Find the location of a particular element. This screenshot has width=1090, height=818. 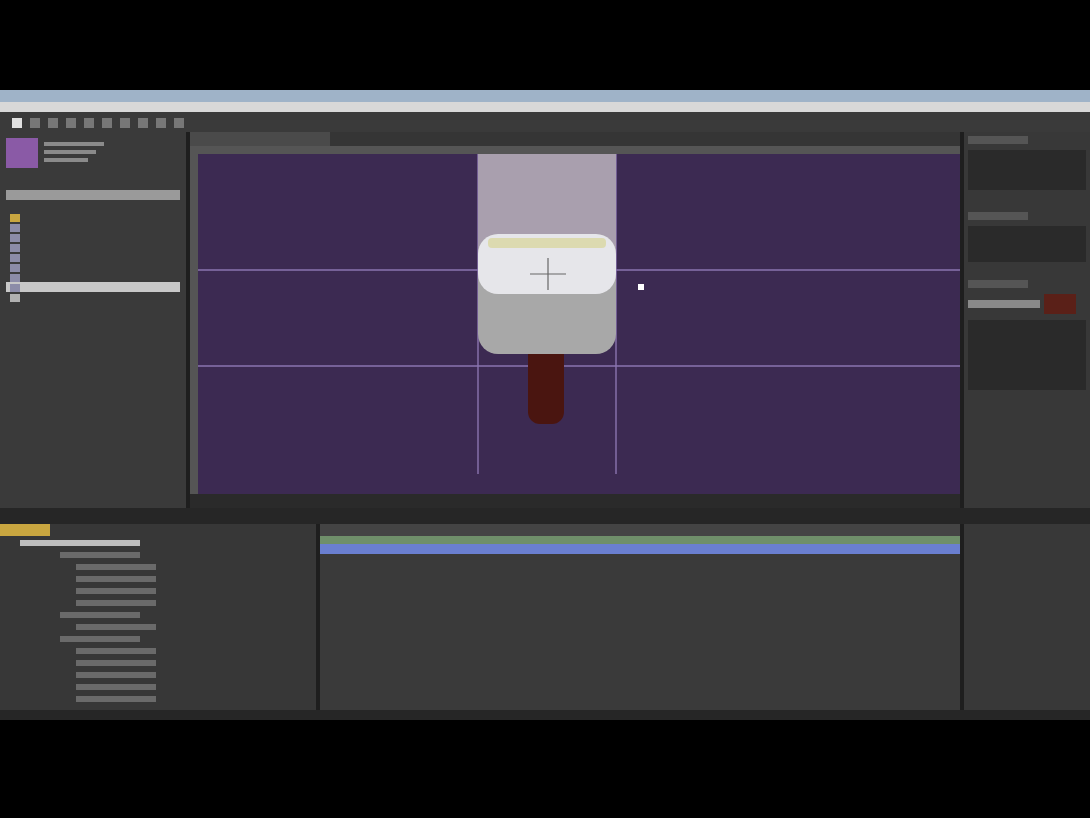

time-display is located at coordinates (25, 530).